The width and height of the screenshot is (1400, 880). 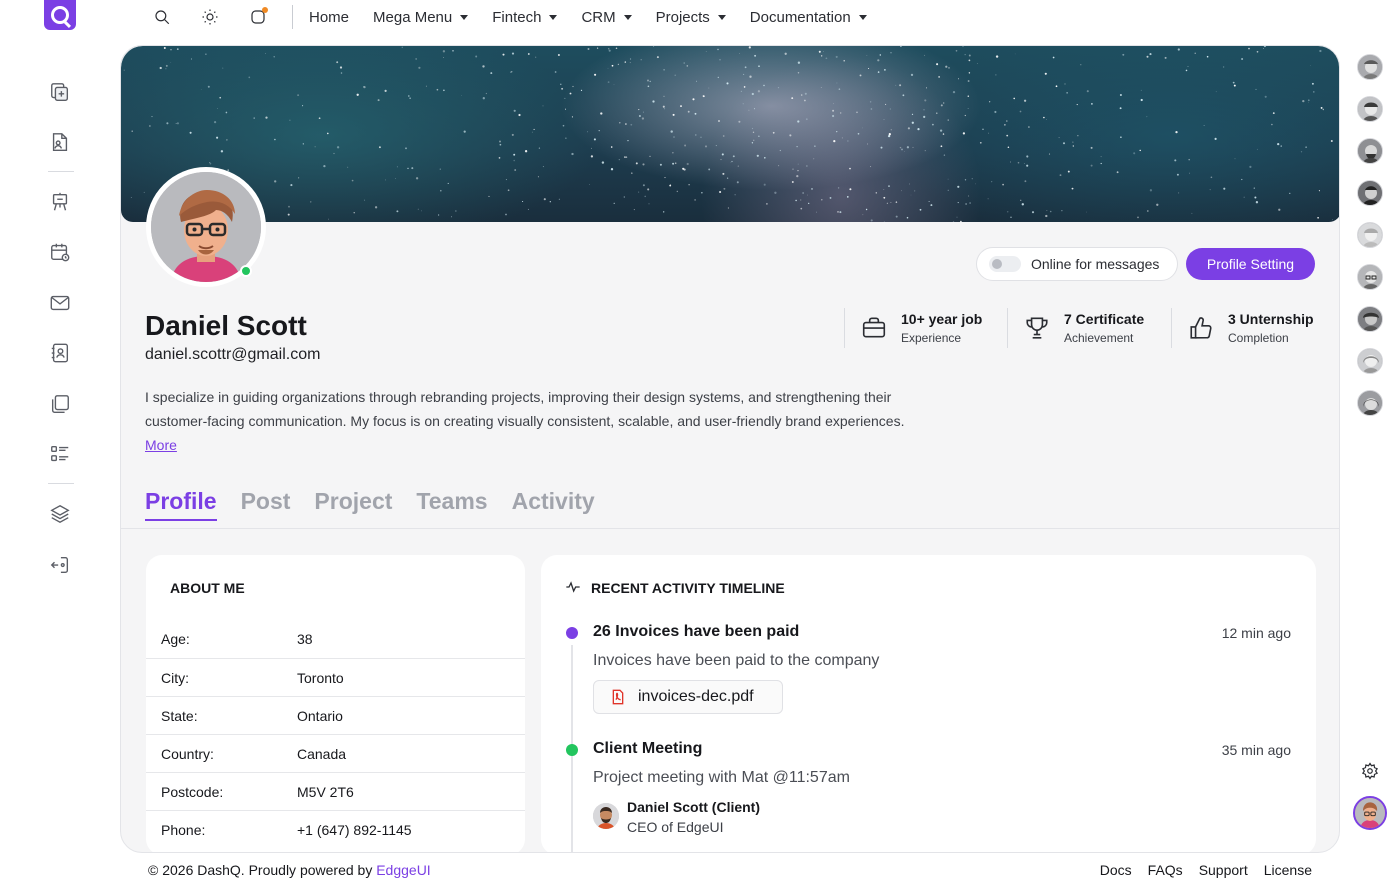 I want to click on participant-role: CEO of EdgeUI, so click(x=675, y=827).